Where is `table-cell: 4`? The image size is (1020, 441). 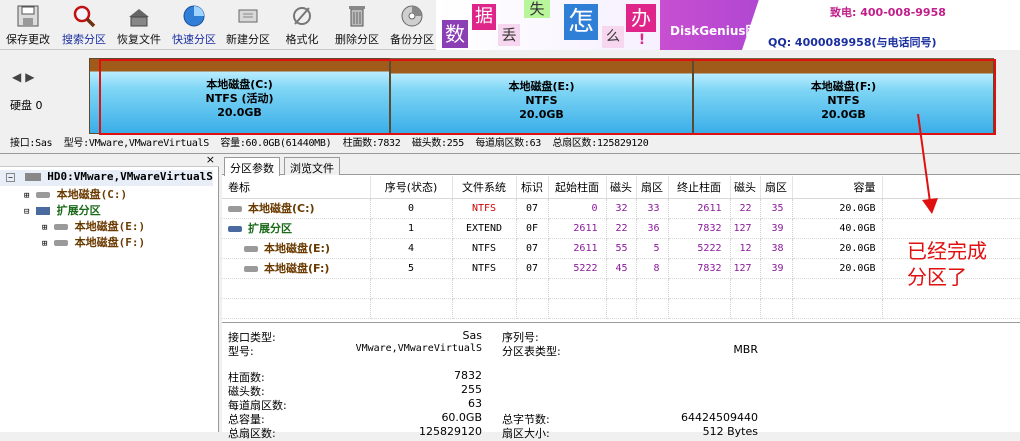 table-cell: 4 is located at coordinates (411, 248).